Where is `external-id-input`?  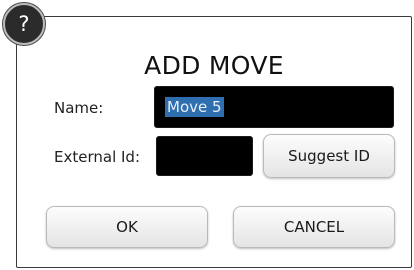
external-id-input is located at coordinates (204, 156).